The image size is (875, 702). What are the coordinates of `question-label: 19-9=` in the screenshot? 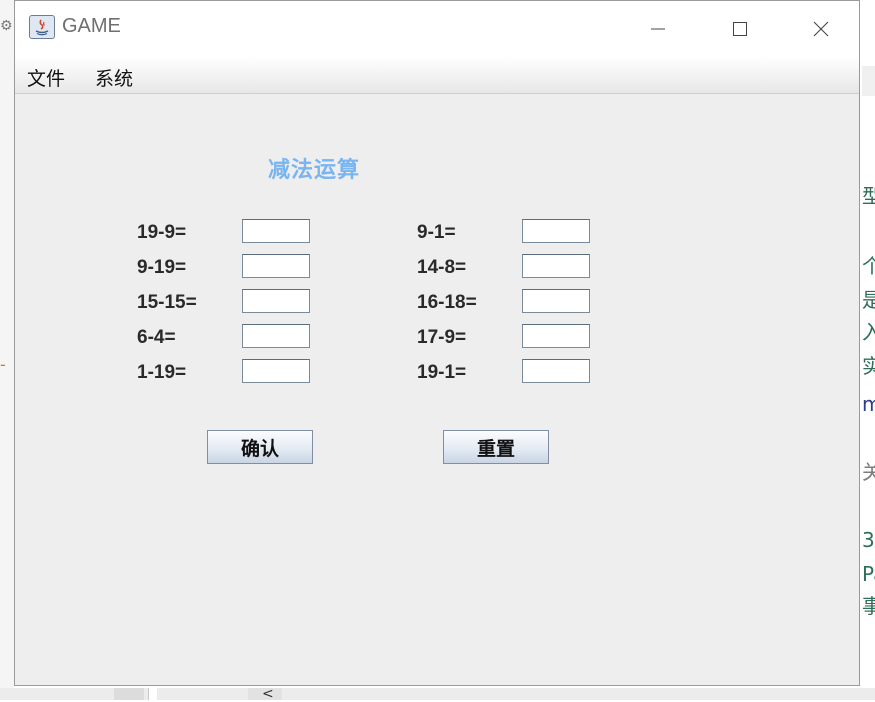 It's located at (162, 232).